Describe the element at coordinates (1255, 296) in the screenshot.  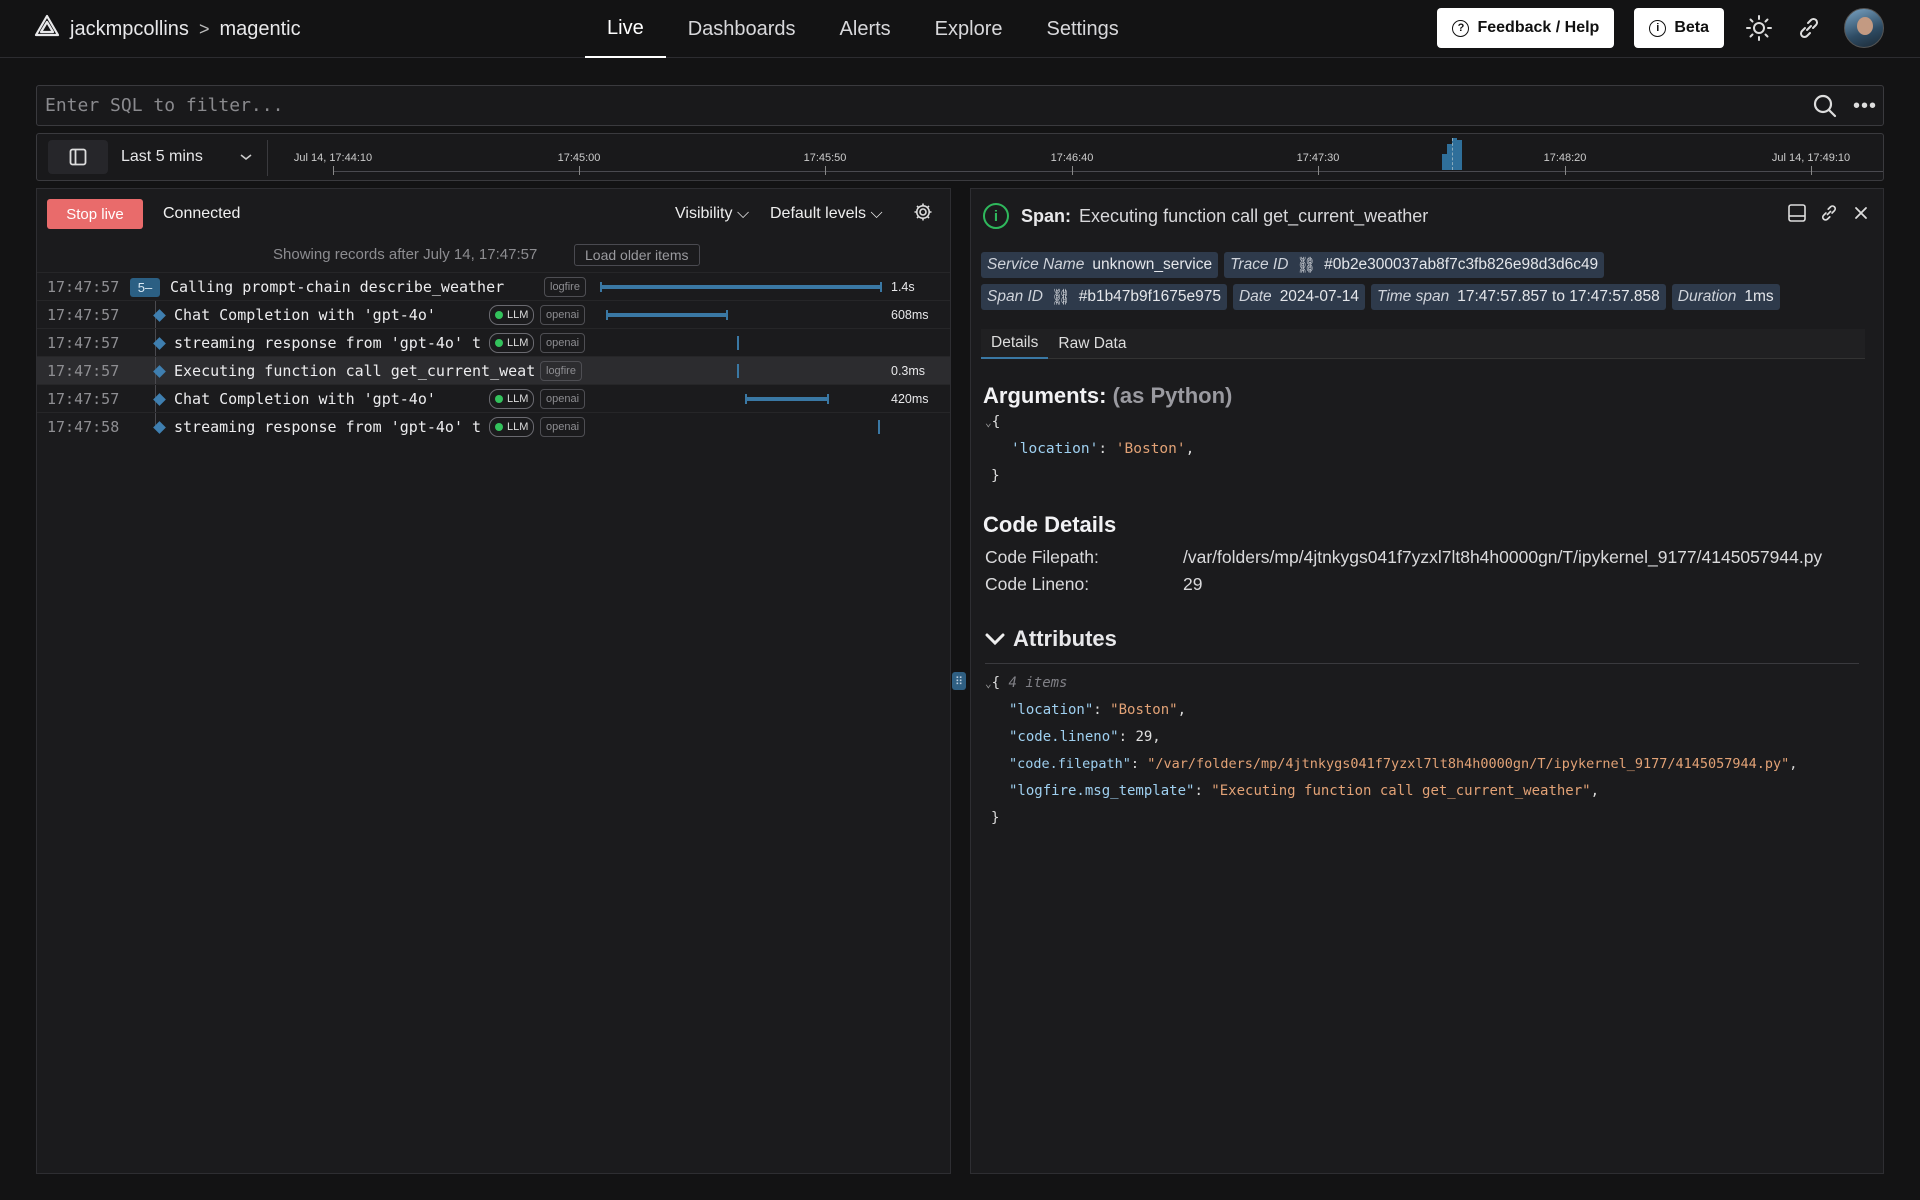
I see `chip-key: Date` at that location.